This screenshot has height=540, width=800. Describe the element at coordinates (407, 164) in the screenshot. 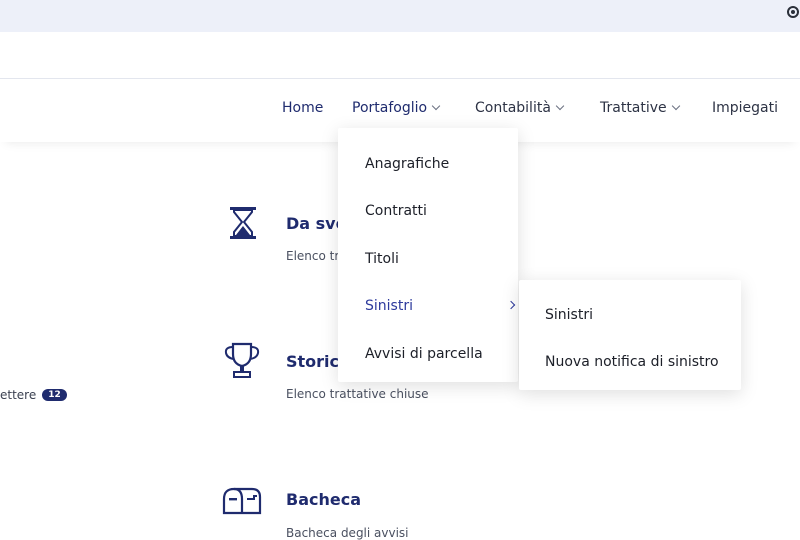

I see `menu-item-anagrafiche: Anagrafiche` at that location.